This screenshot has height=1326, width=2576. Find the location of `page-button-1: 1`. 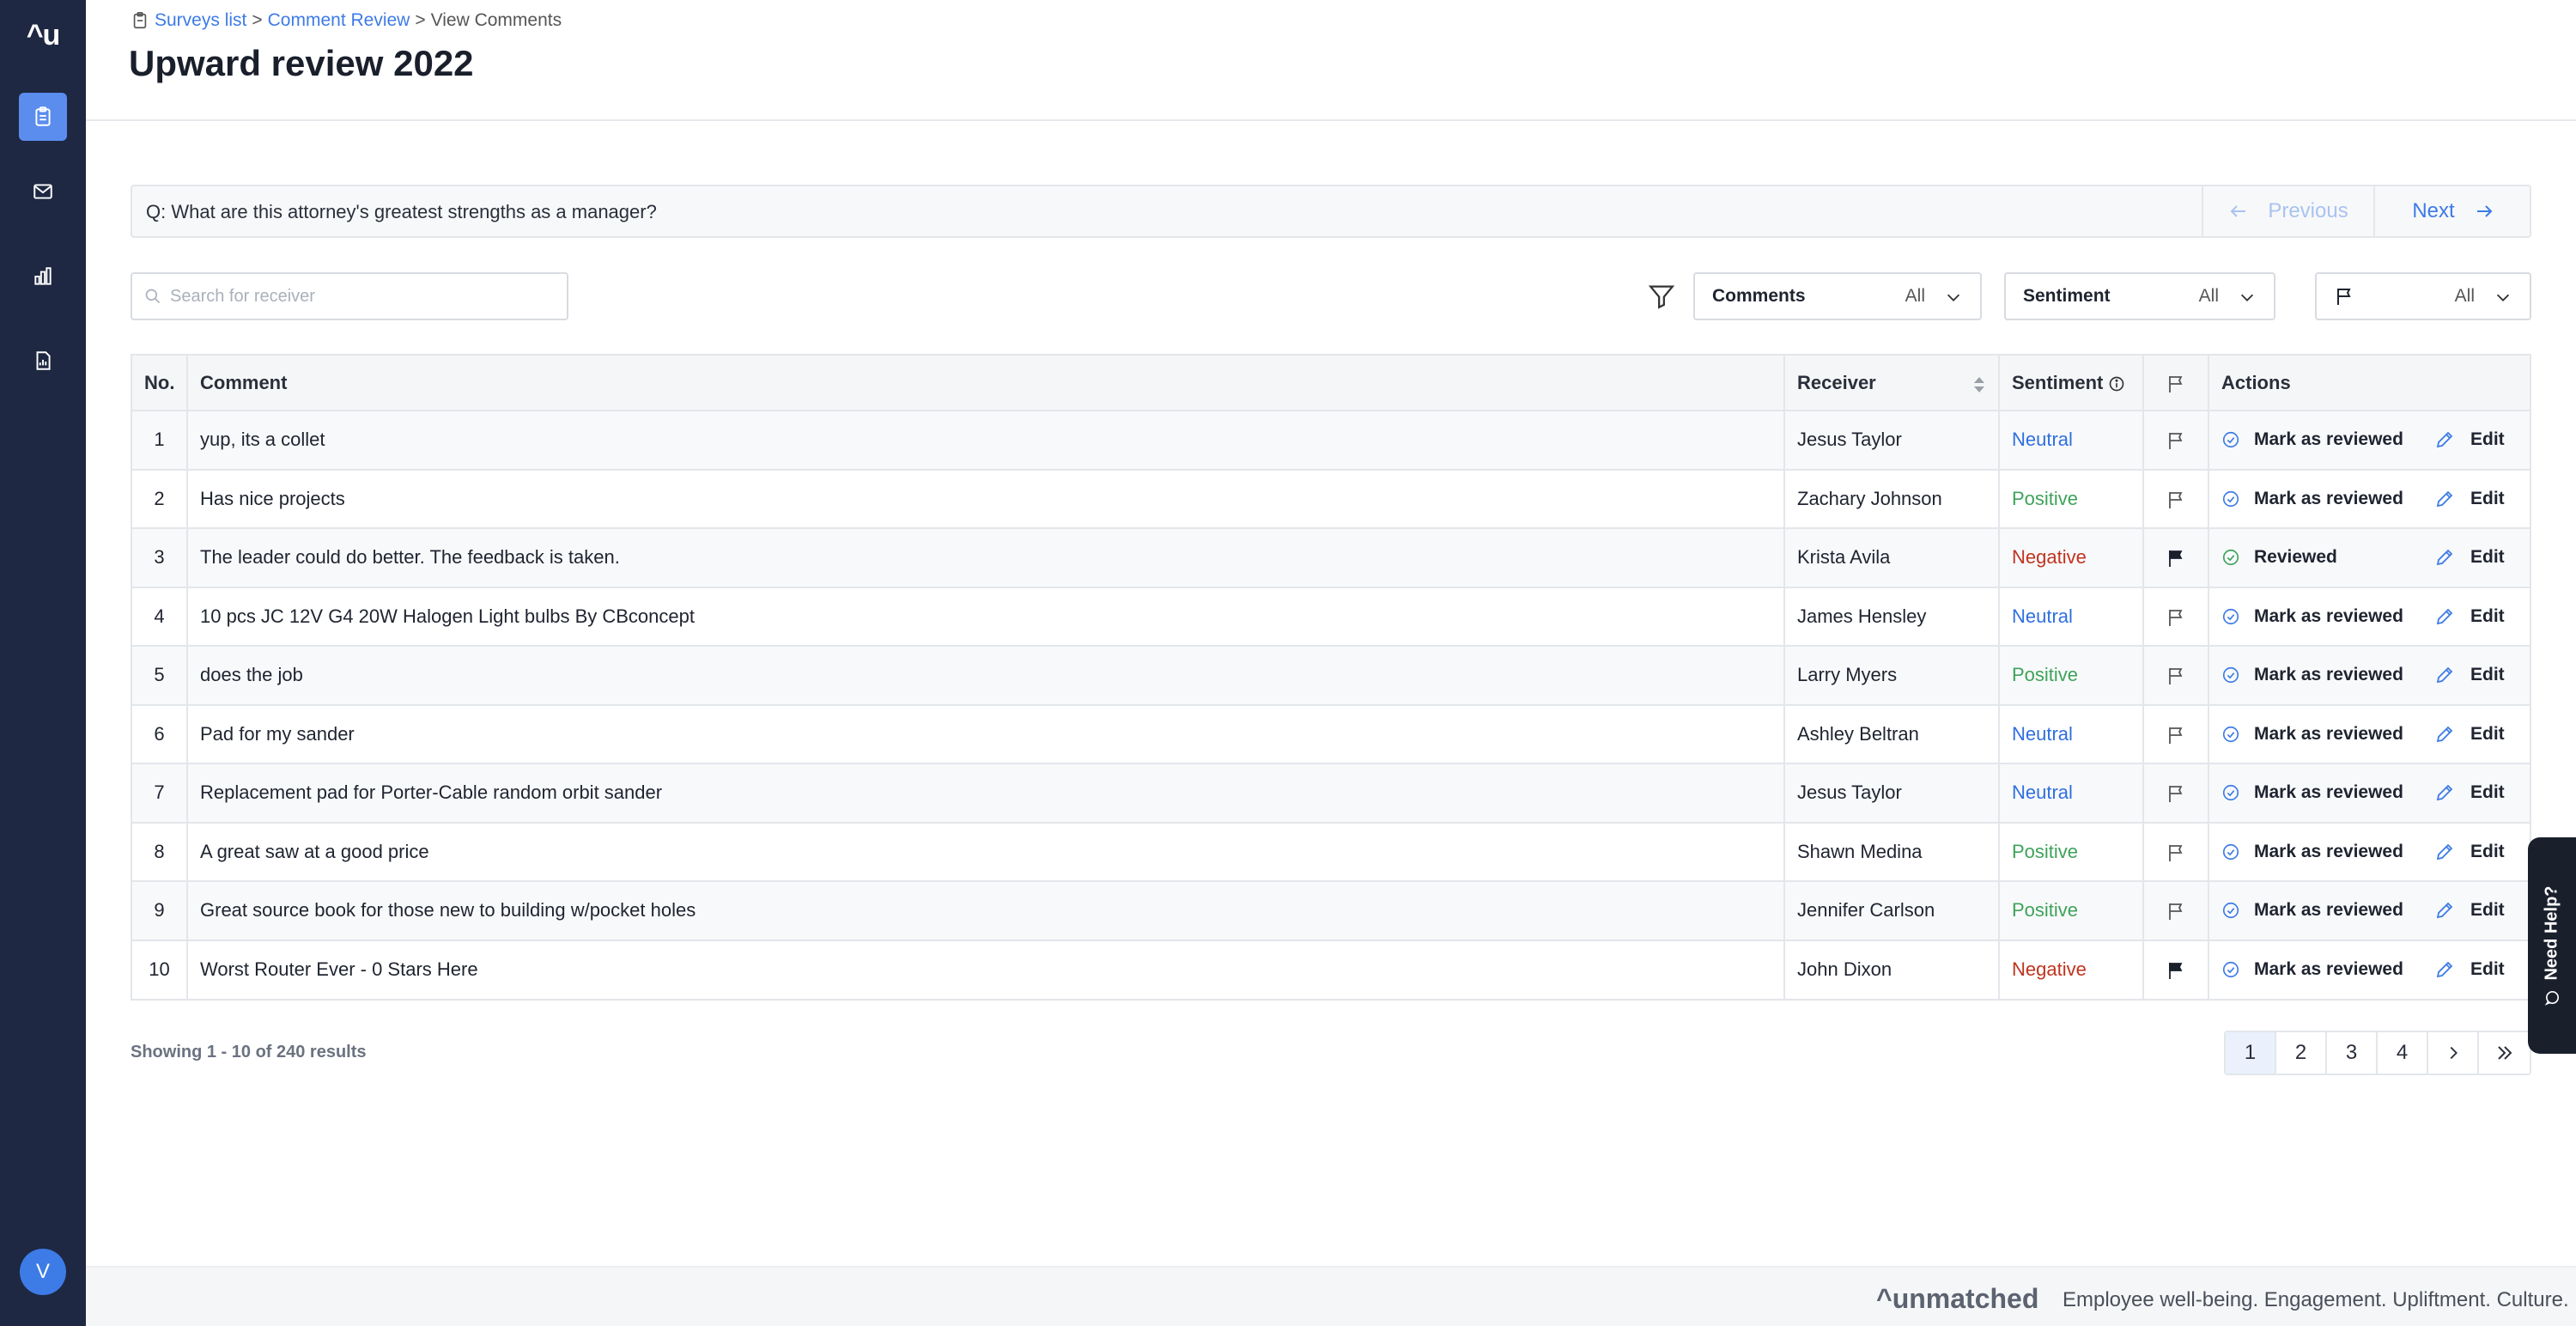

page-button-1: 1 is located at coordinates (2251, 1053).